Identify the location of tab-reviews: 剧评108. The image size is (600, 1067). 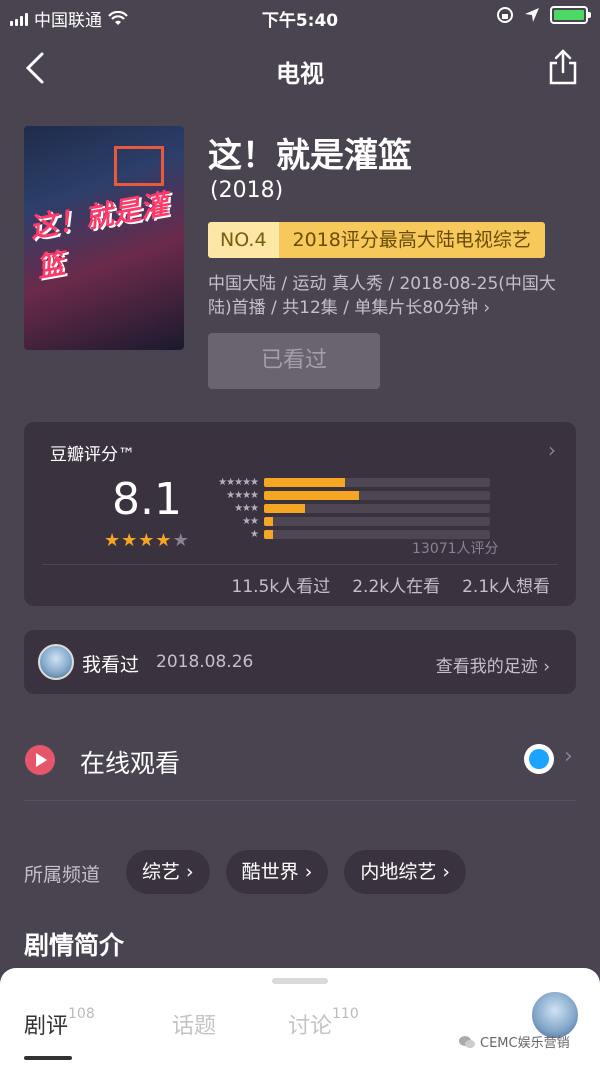
(59, 1023).